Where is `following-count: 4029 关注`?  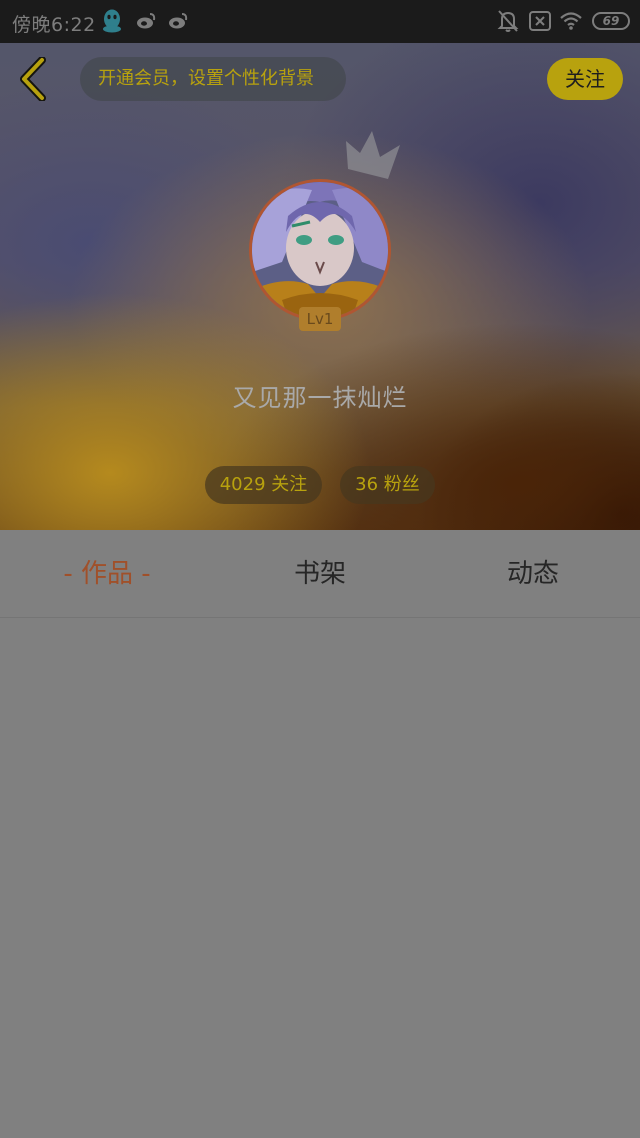 following-count: 4029 关注 is located at coordinates (263, 485).